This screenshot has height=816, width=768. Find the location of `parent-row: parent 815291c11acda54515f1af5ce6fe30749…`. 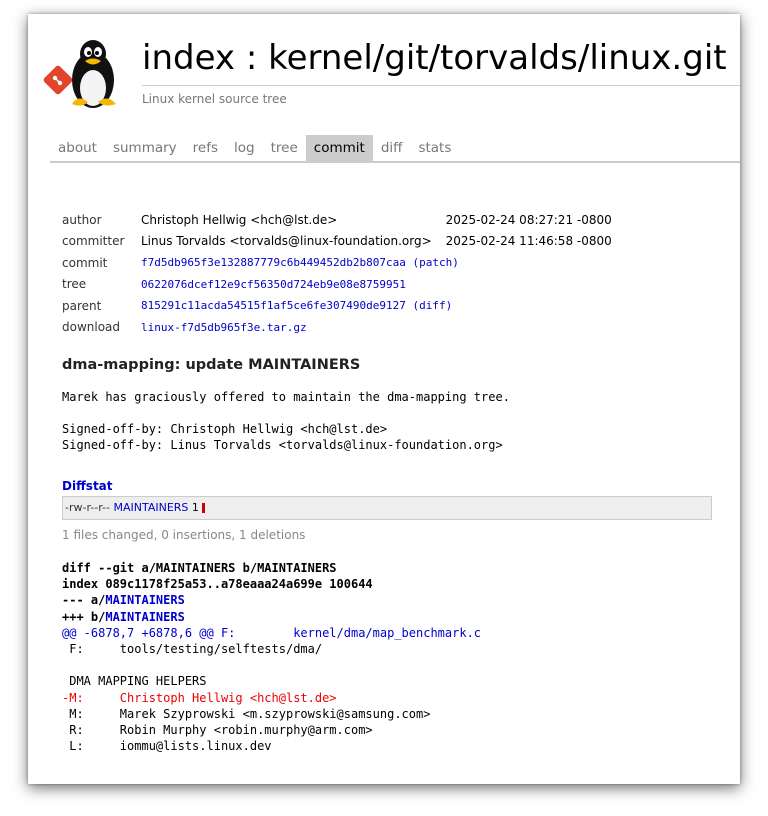

parent-row: parent 815291c11acda54515f1af5ce6fe30749… is located at coordinates (337, 306).